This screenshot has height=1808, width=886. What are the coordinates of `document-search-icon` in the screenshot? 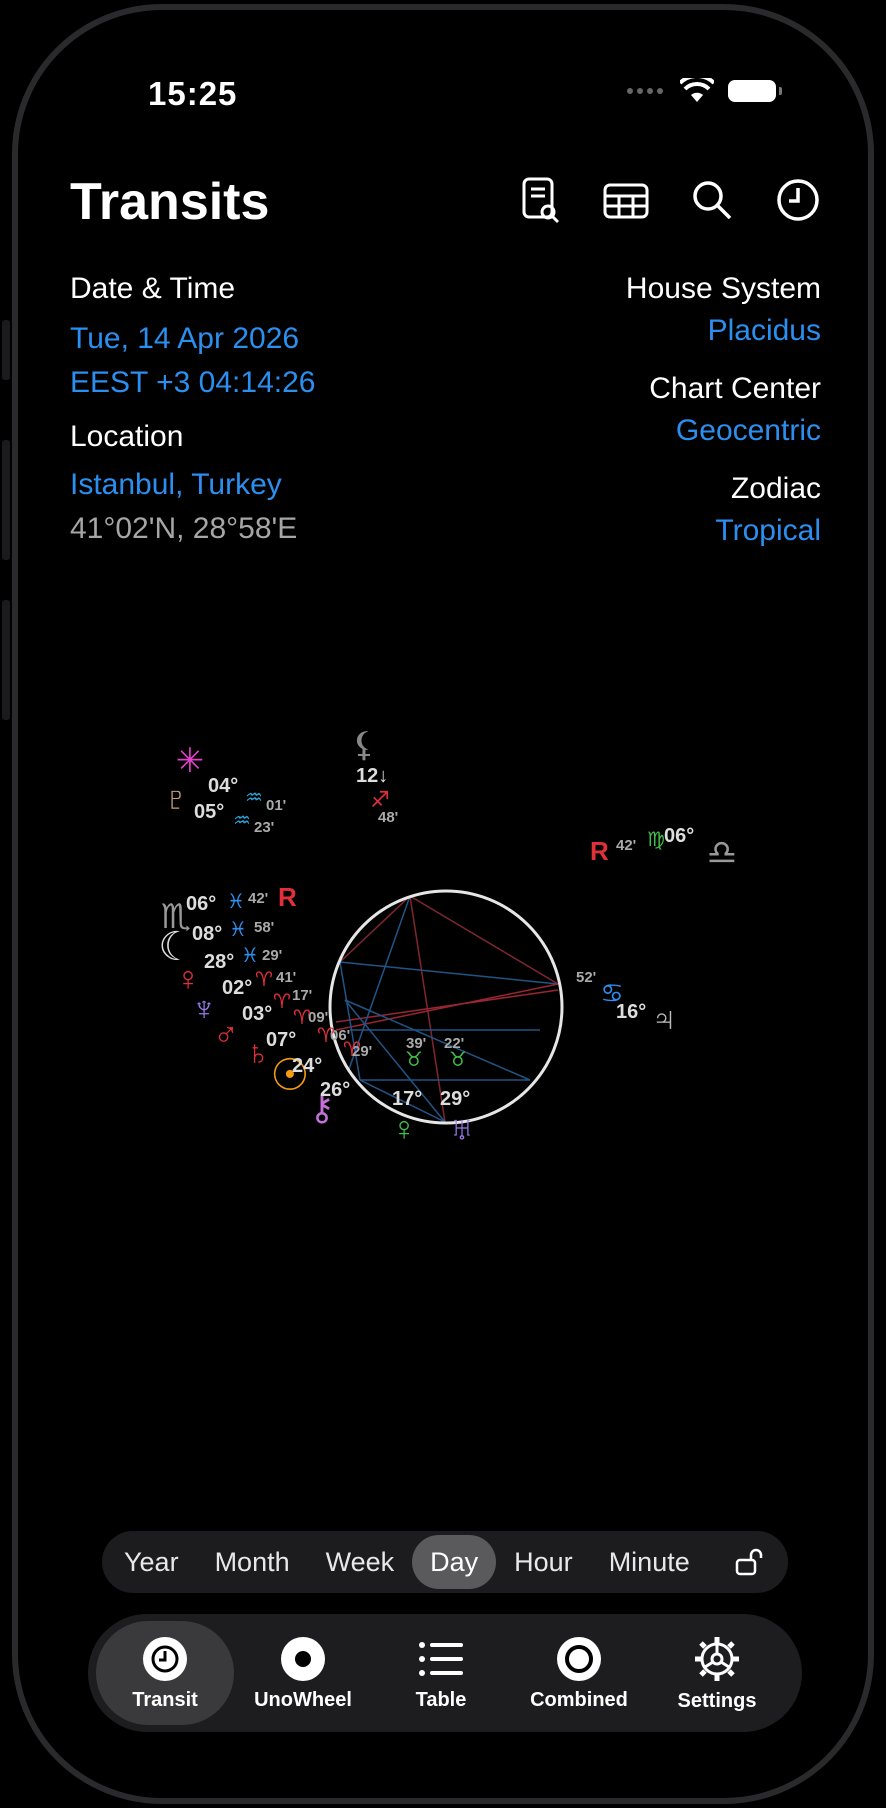 It's located at (540, 200).